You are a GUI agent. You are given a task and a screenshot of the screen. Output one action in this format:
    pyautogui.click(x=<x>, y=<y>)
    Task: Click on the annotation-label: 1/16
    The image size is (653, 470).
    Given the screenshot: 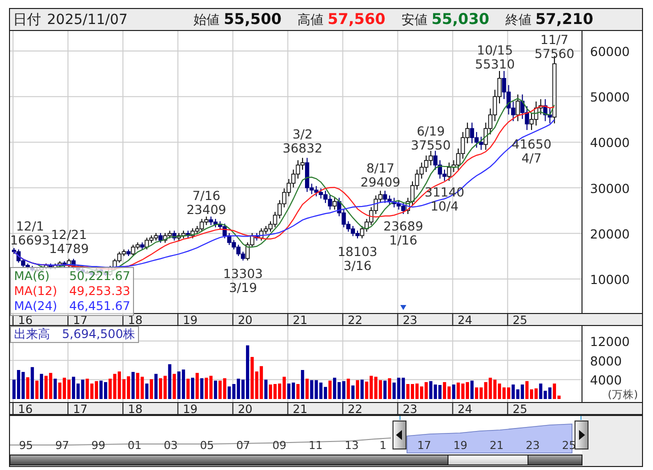 What is the action you would take?
    pyautogui.click(x=403, y=240)
    